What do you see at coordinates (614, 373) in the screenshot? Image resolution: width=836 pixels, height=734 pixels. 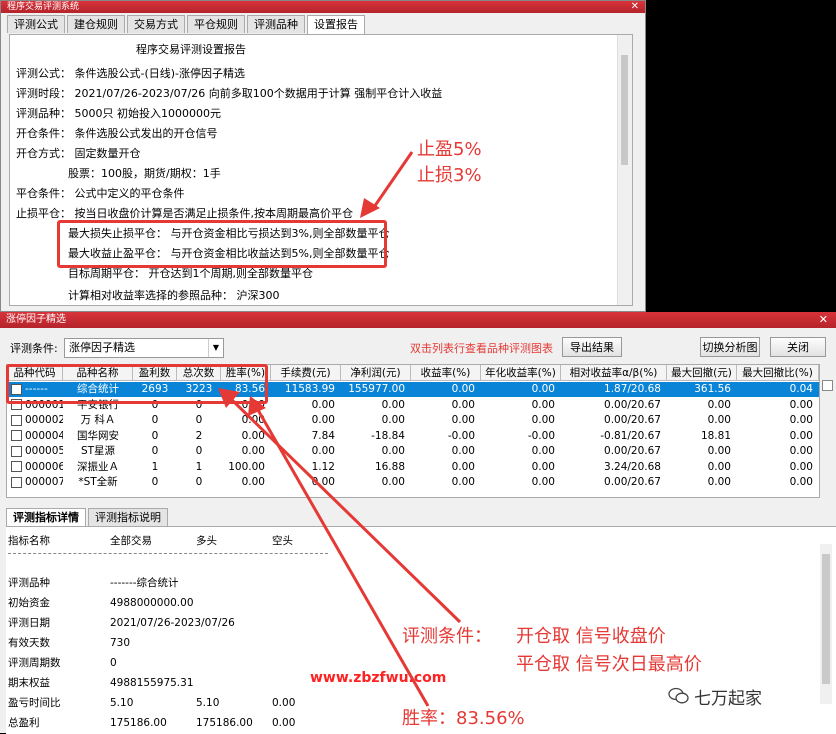 I see `col-header: 相对收益率α/β(%)` at bounding box center [614, 373].